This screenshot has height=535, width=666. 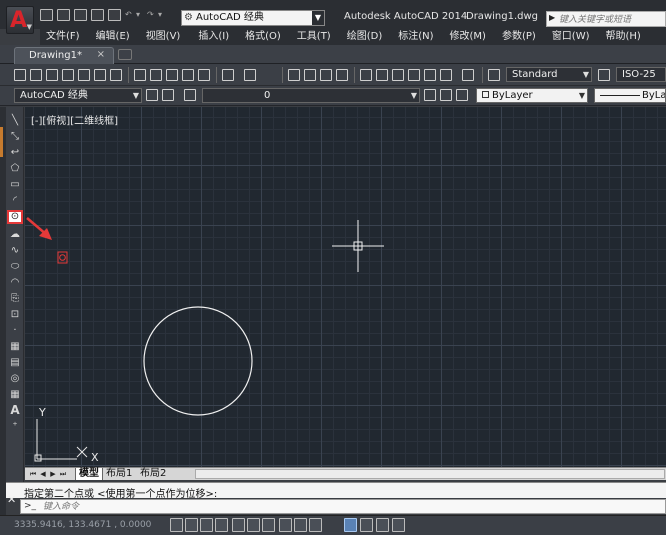 I want to click on undo-dropdown-icon: ▾, so click(x=139, y=15).